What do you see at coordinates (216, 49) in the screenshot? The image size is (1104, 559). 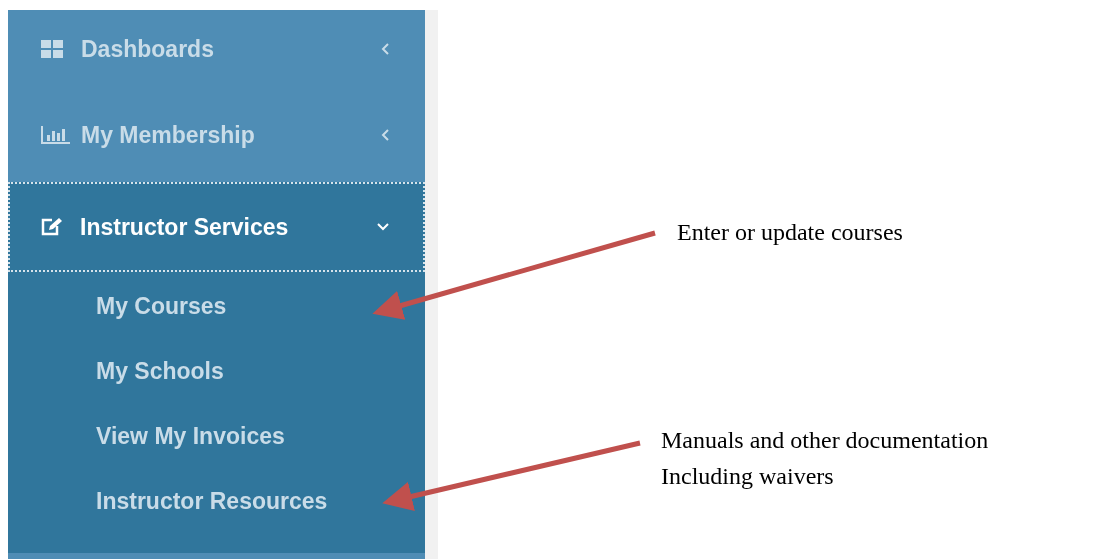 I see `menu-item: Dashboards` at bounding box center [216, 49].